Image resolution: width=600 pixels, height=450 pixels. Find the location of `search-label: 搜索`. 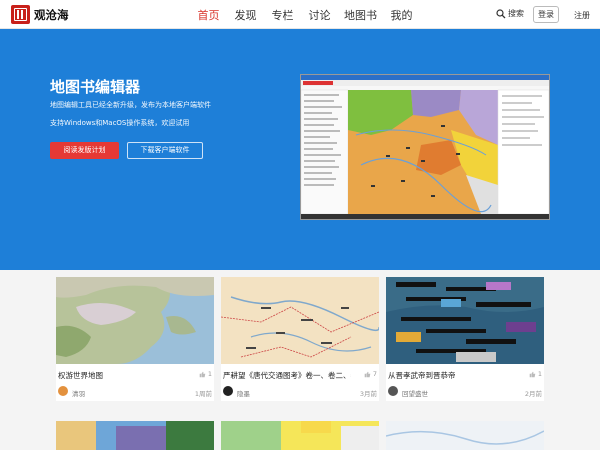

search-label: 搜索 is located at coordinates (516, 13).